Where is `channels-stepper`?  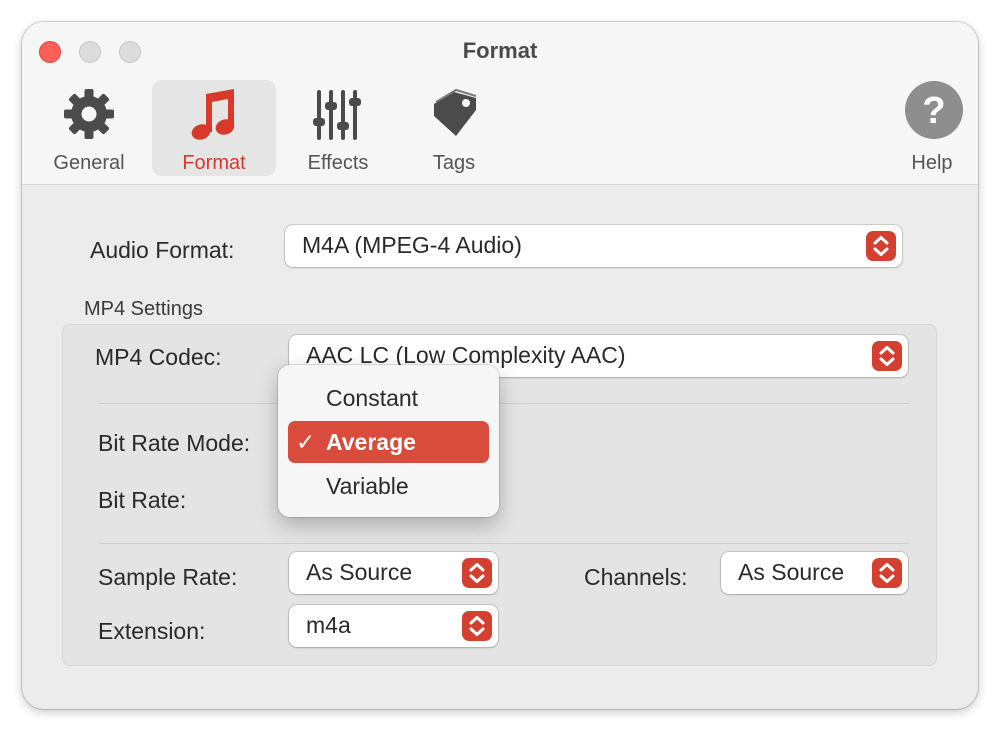
channels-stepper is located at coordinates (887, 573).